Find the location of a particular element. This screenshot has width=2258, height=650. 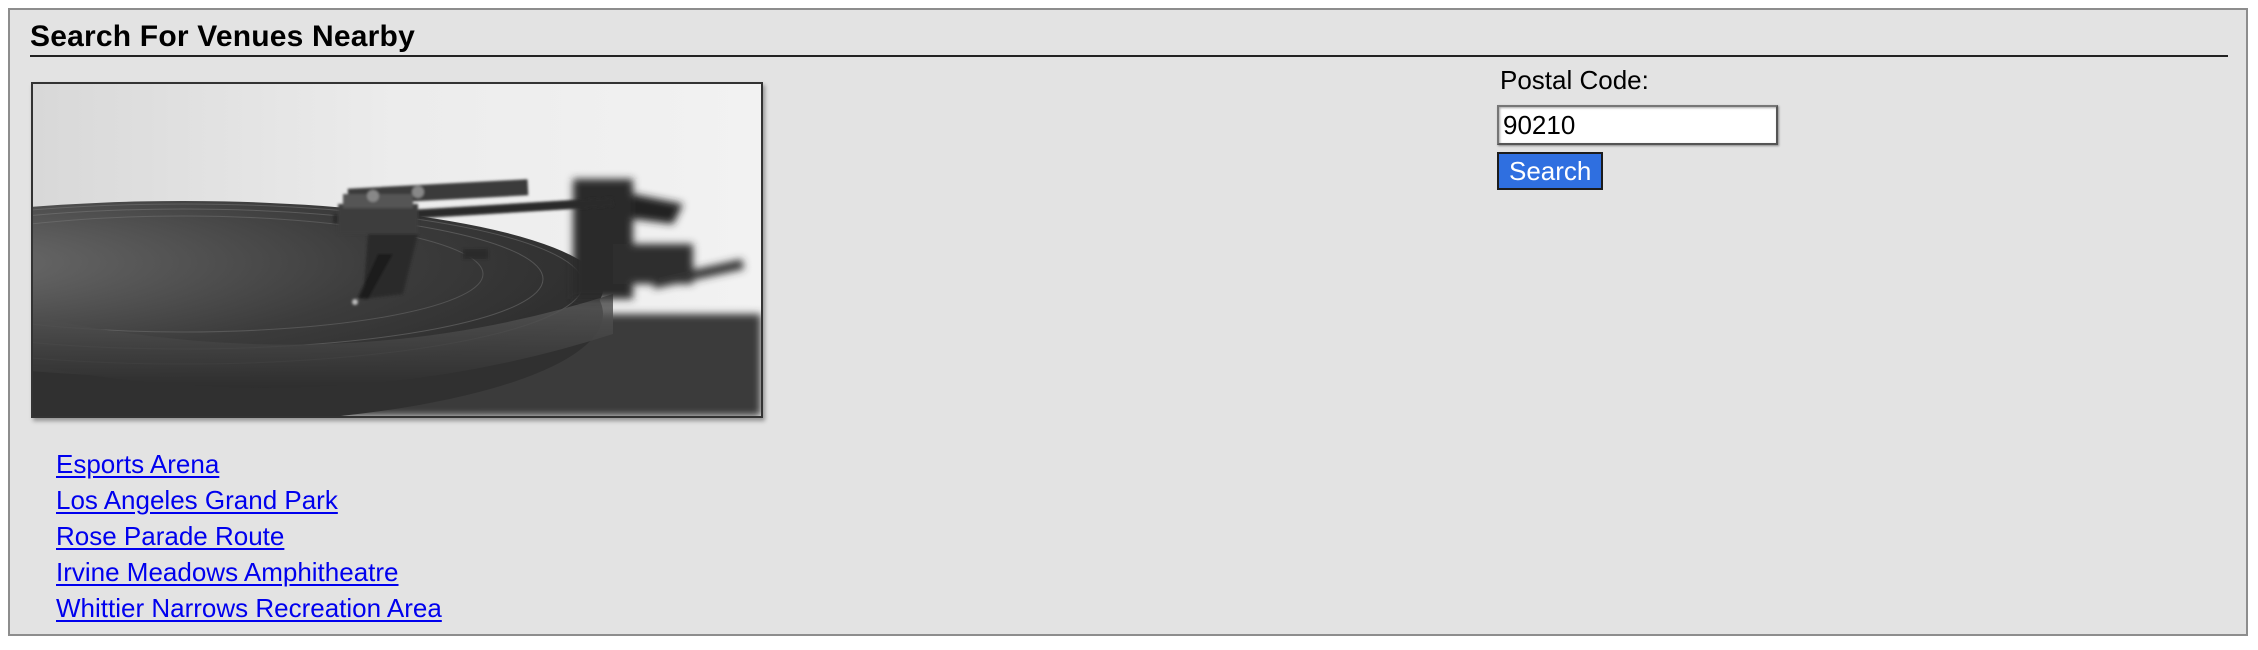

list-item: Rose Parade Route is located at coordinates (249, 536).